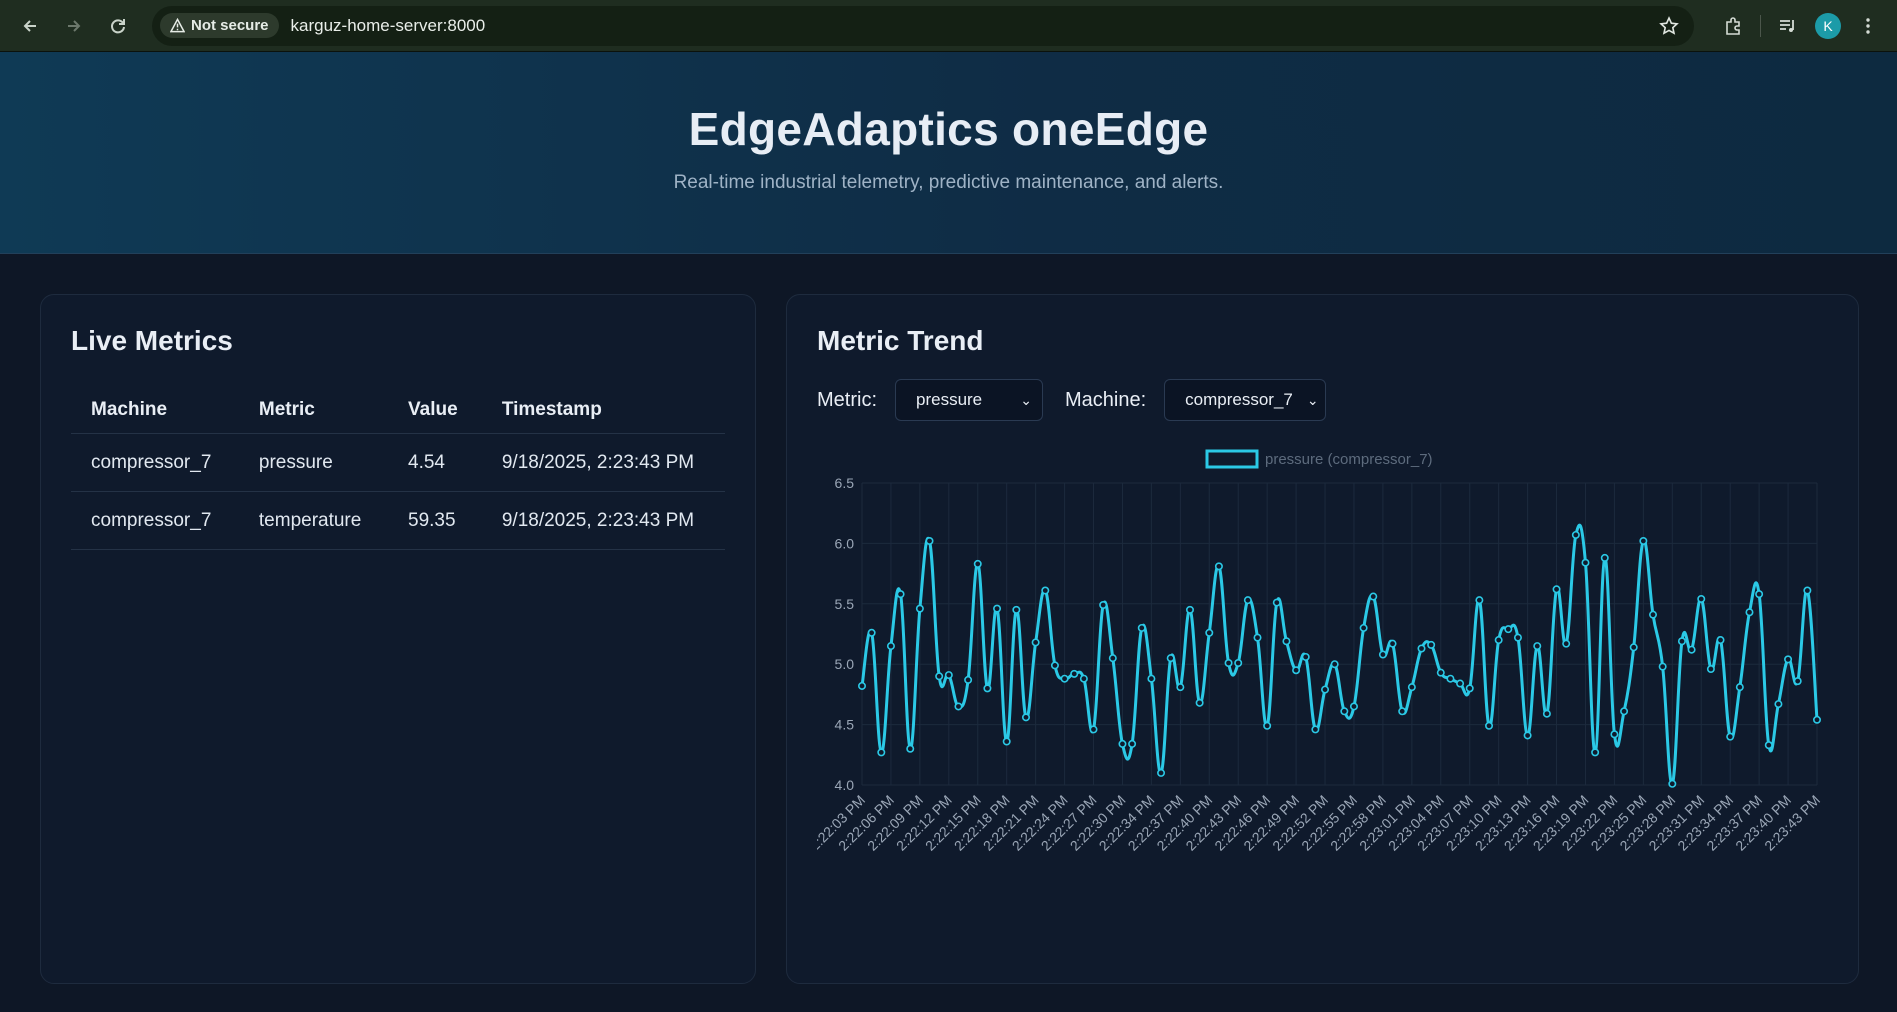 This screenshot has width=1897, height=1012. I want to click on metric-select: pressure ⌄, so click(969, 400).